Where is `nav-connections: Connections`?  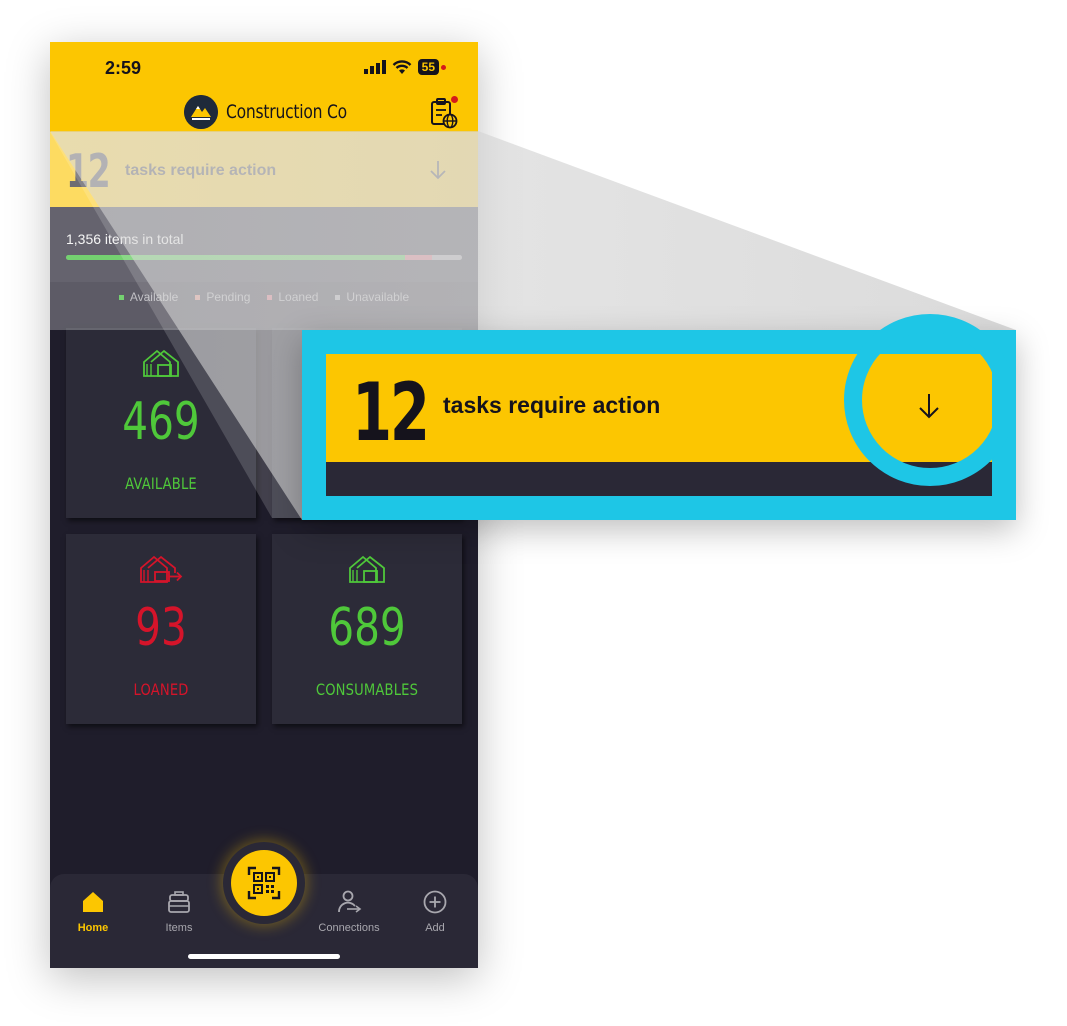
nav-connections: Connections is located at coordinates (349, 911).